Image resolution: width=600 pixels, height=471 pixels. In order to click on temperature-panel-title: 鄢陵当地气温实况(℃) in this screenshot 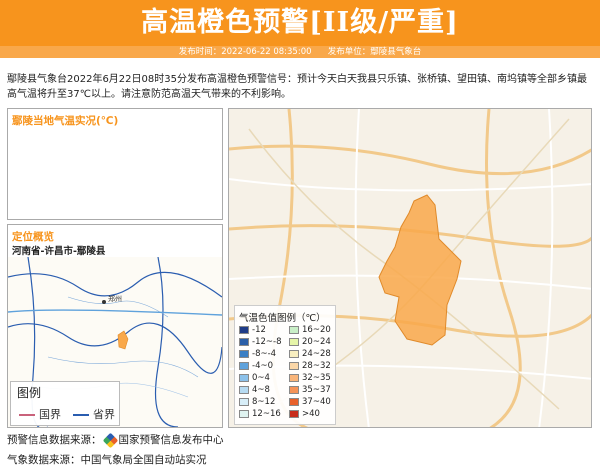, I will do `click(65, 121)`.